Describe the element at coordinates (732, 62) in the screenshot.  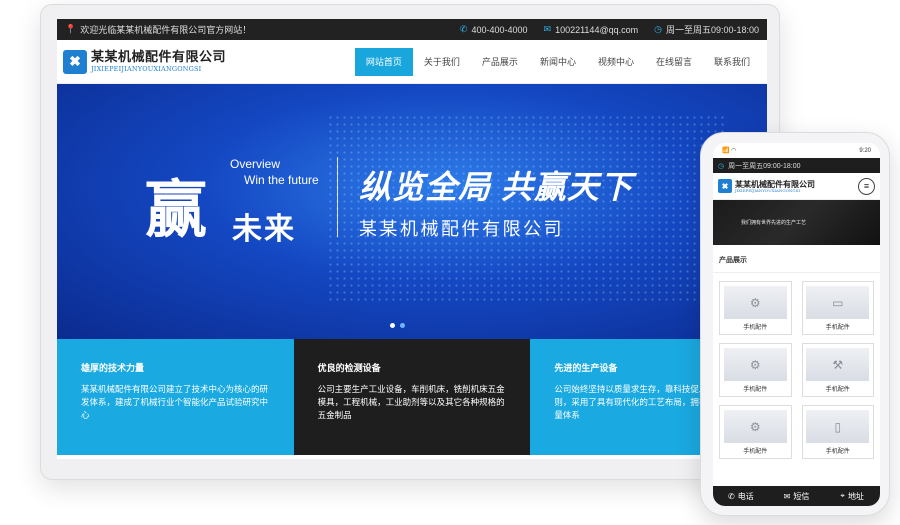
I see `nav-contact: 联系我们` at that location.